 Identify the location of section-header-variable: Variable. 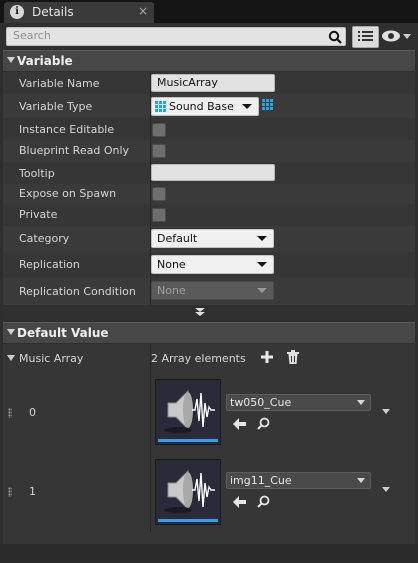
(209, 60).